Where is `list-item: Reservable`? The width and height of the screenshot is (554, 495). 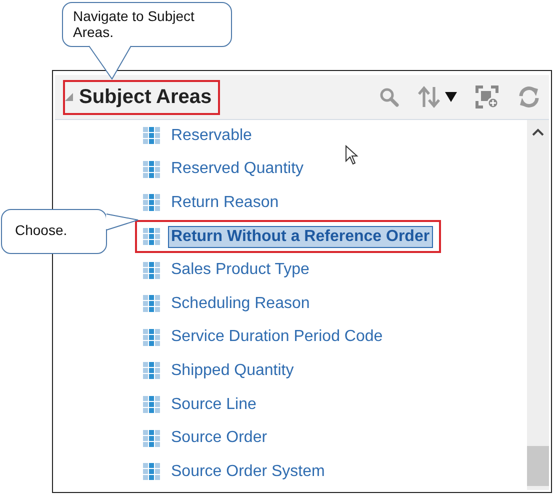
list-item: Reservable is located at coordinates (211, 135).